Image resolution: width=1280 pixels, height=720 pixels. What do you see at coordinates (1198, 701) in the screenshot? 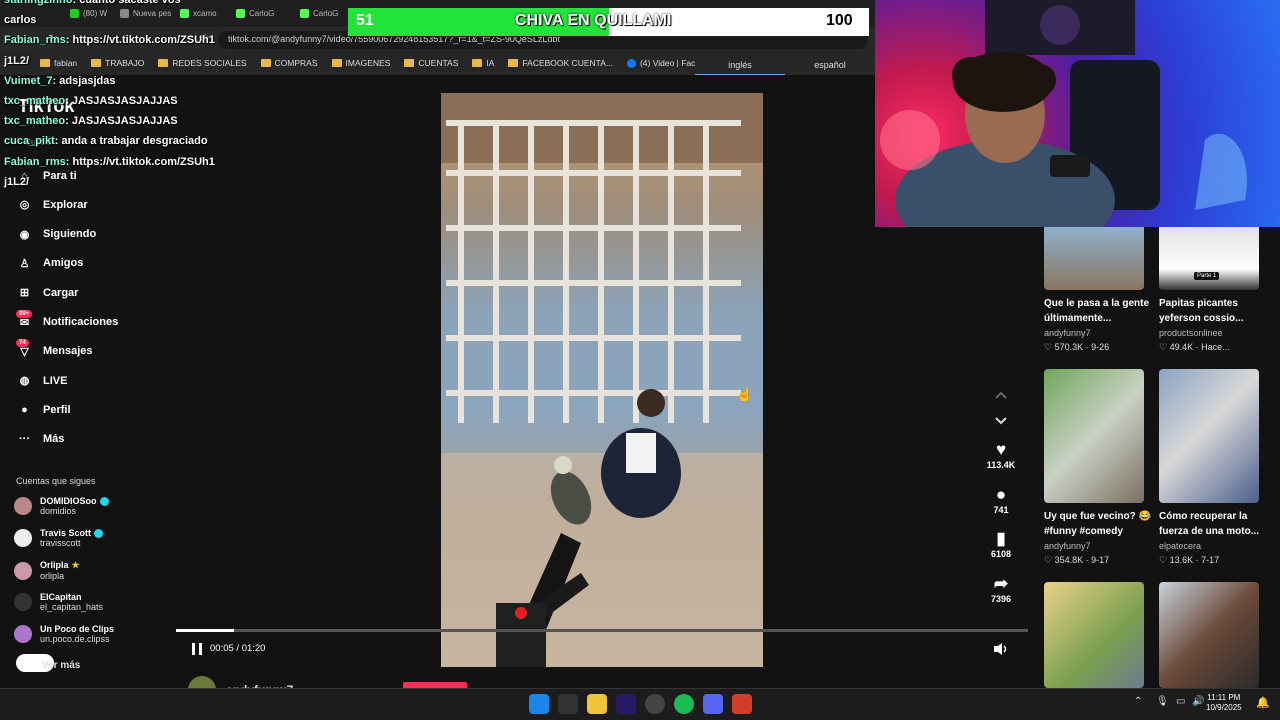
I see `speaker-icon: 🔊` at bounding box center [1198, 701].